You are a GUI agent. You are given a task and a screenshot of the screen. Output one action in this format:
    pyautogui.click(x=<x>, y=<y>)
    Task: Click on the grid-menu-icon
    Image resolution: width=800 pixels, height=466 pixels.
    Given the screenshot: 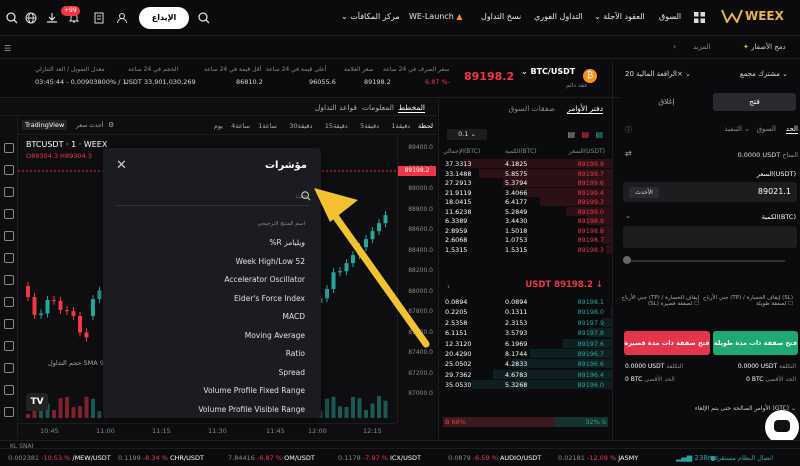 What is the action you would take?
    pyautogui.click(x=699, y=17)
    